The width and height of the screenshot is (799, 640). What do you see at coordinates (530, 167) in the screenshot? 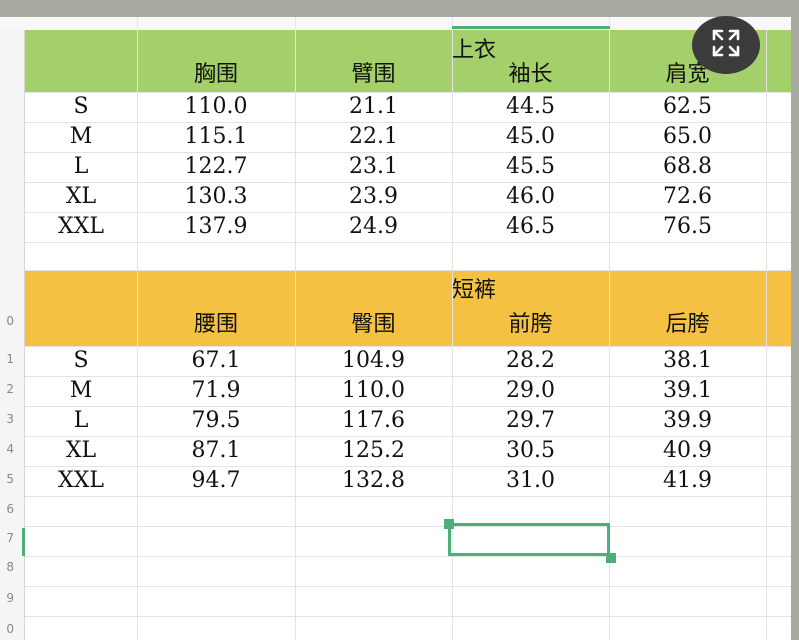
I see `value-cell: 45.5` at bounding box center [530, 167].